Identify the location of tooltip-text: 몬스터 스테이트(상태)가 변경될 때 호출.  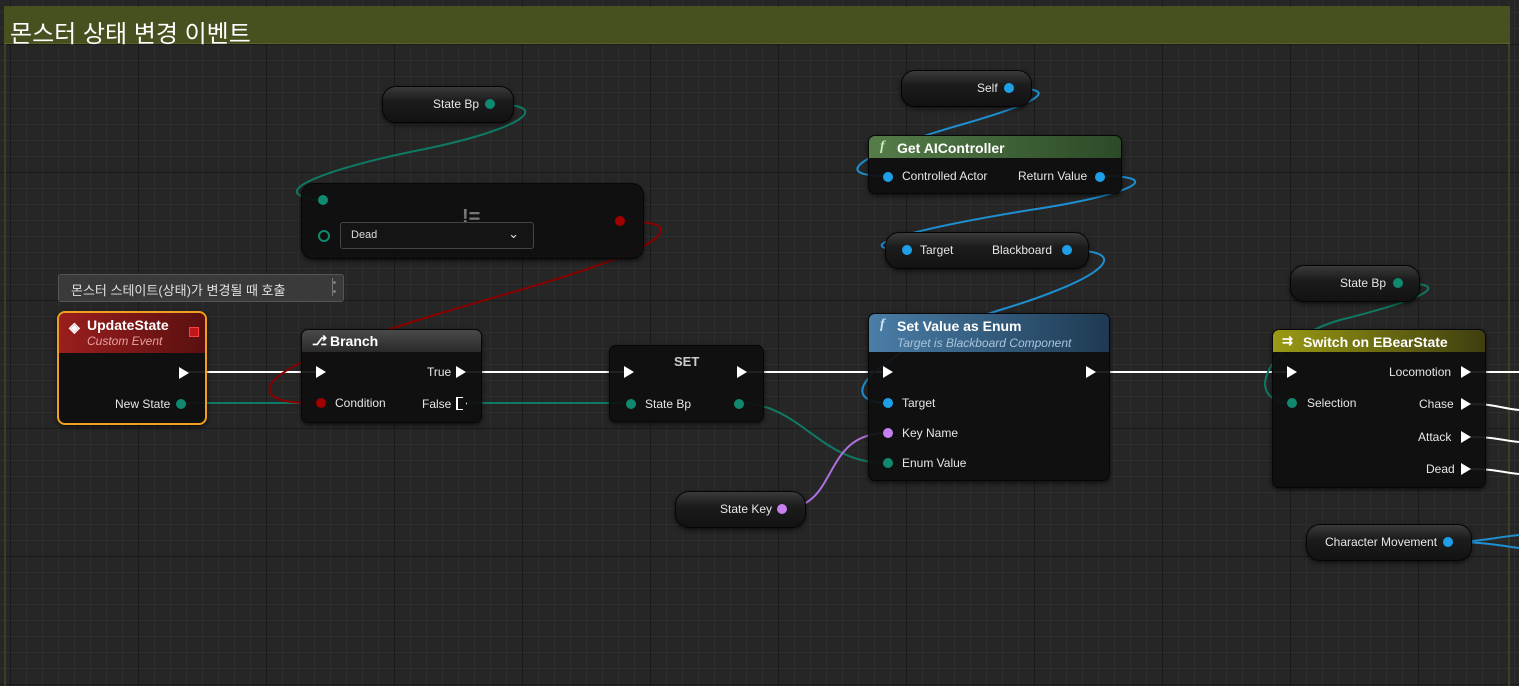
(178, 290).